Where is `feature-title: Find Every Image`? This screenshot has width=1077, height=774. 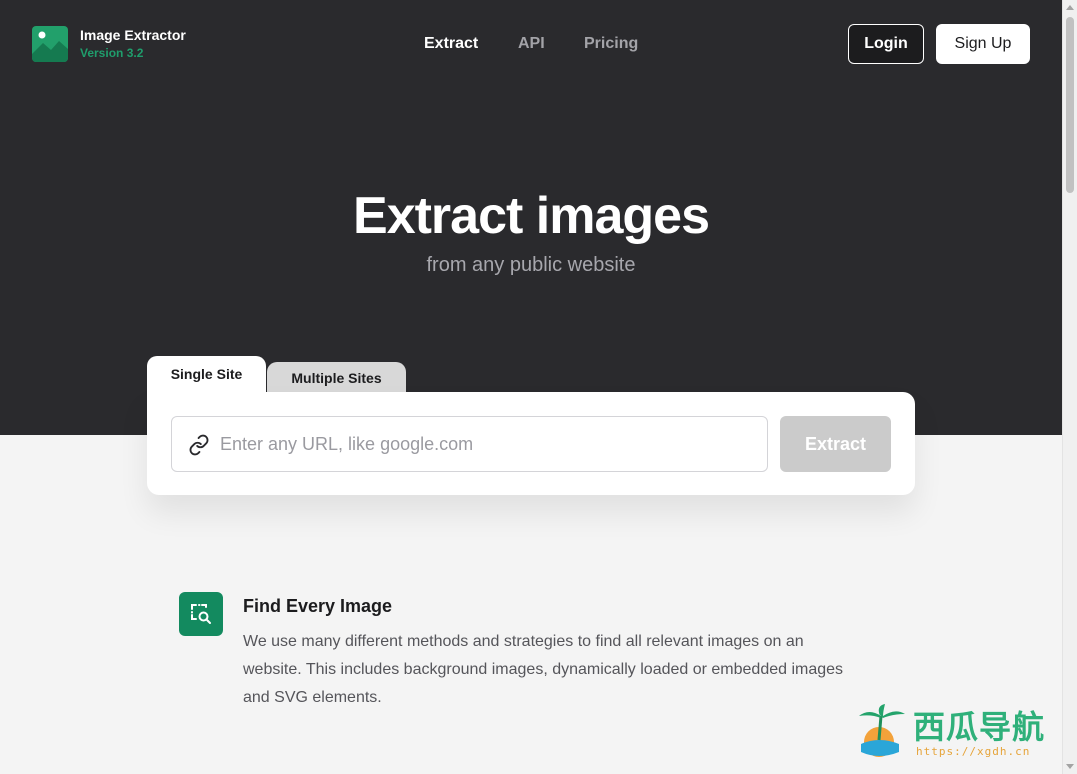 feature-title: Find Every Image is located at coordinates (318, 606).